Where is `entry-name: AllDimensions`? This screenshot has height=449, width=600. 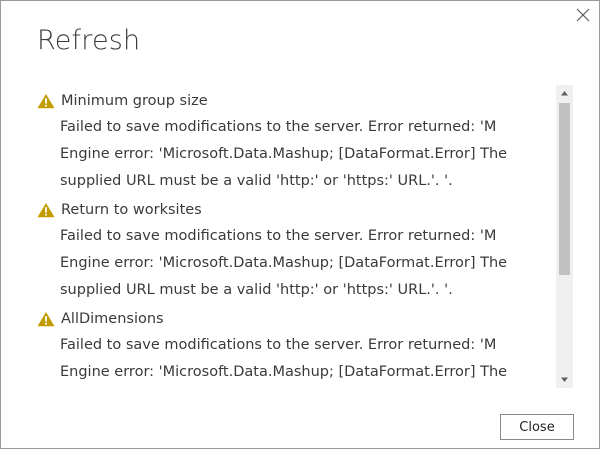
entry-name: AllDimensions is located at coordinates (112, 319).